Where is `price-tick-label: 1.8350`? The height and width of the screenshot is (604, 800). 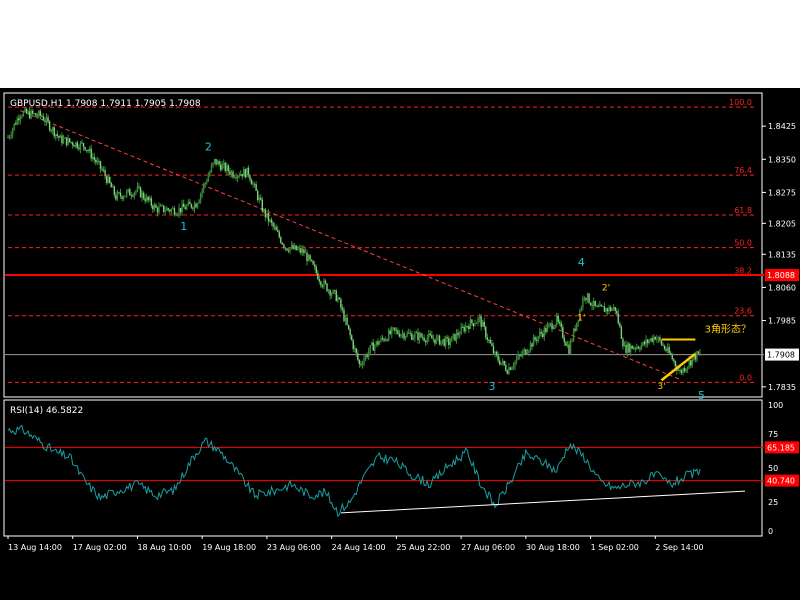
price-tick-label: 1.8350 is located at coordinates (782, 159).